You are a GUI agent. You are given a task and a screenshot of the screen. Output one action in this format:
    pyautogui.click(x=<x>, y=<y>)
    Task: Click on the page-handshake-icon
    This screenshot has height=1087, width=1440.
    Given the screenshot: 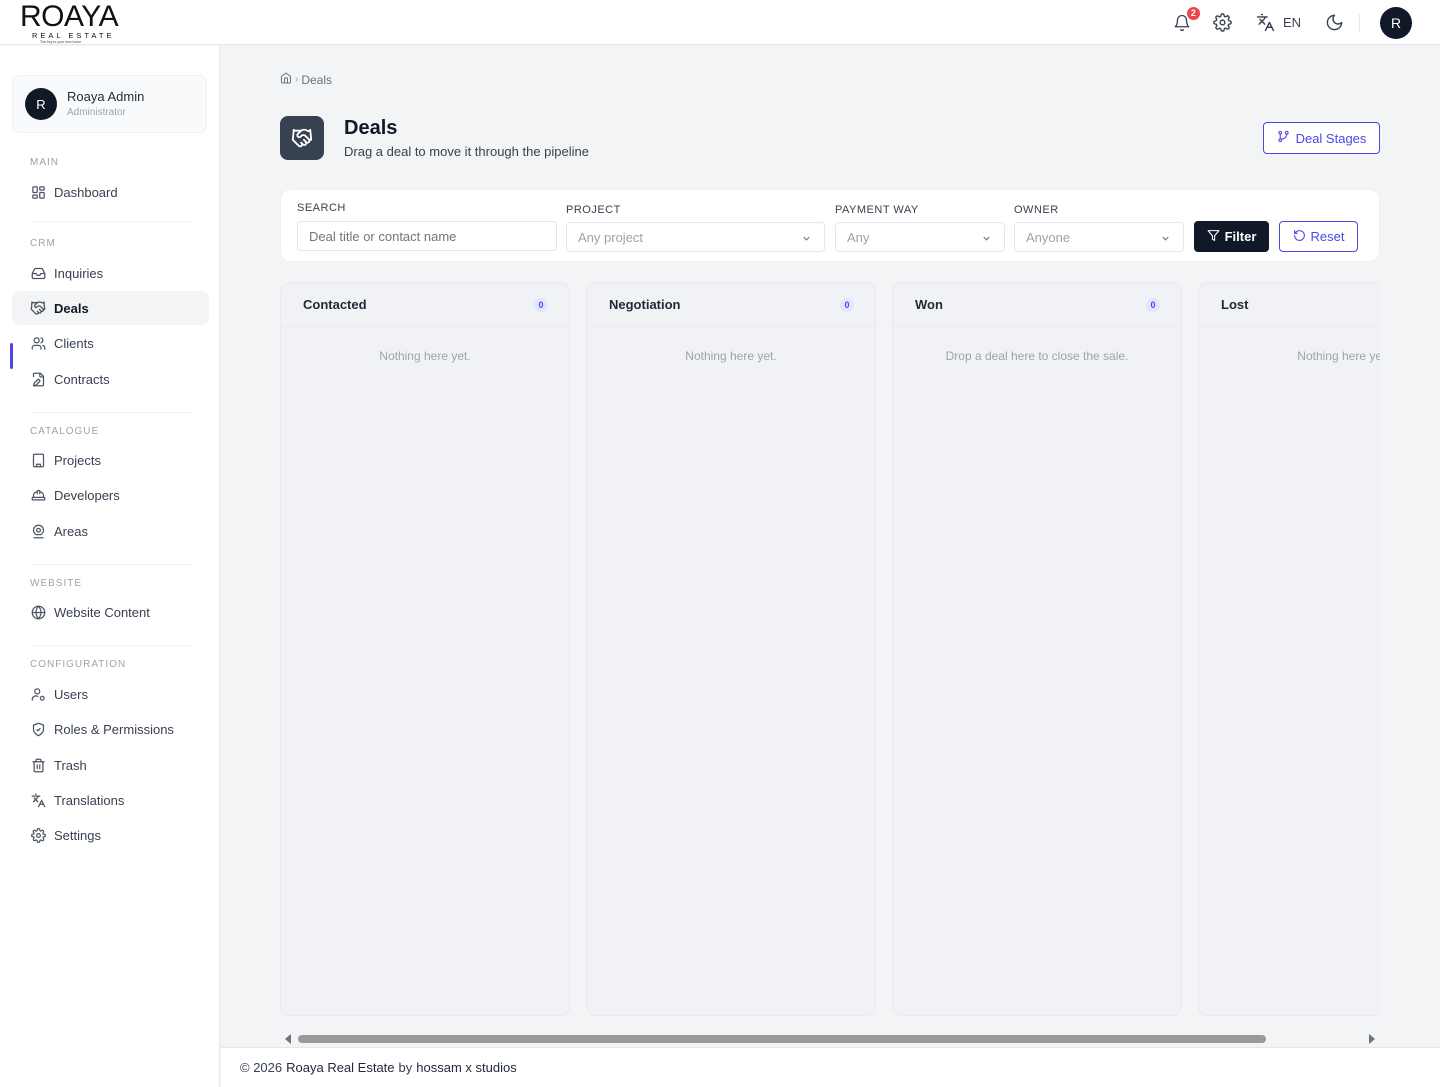 What is the action you would take?
    pyautogui.click(x=302, y=138)
    